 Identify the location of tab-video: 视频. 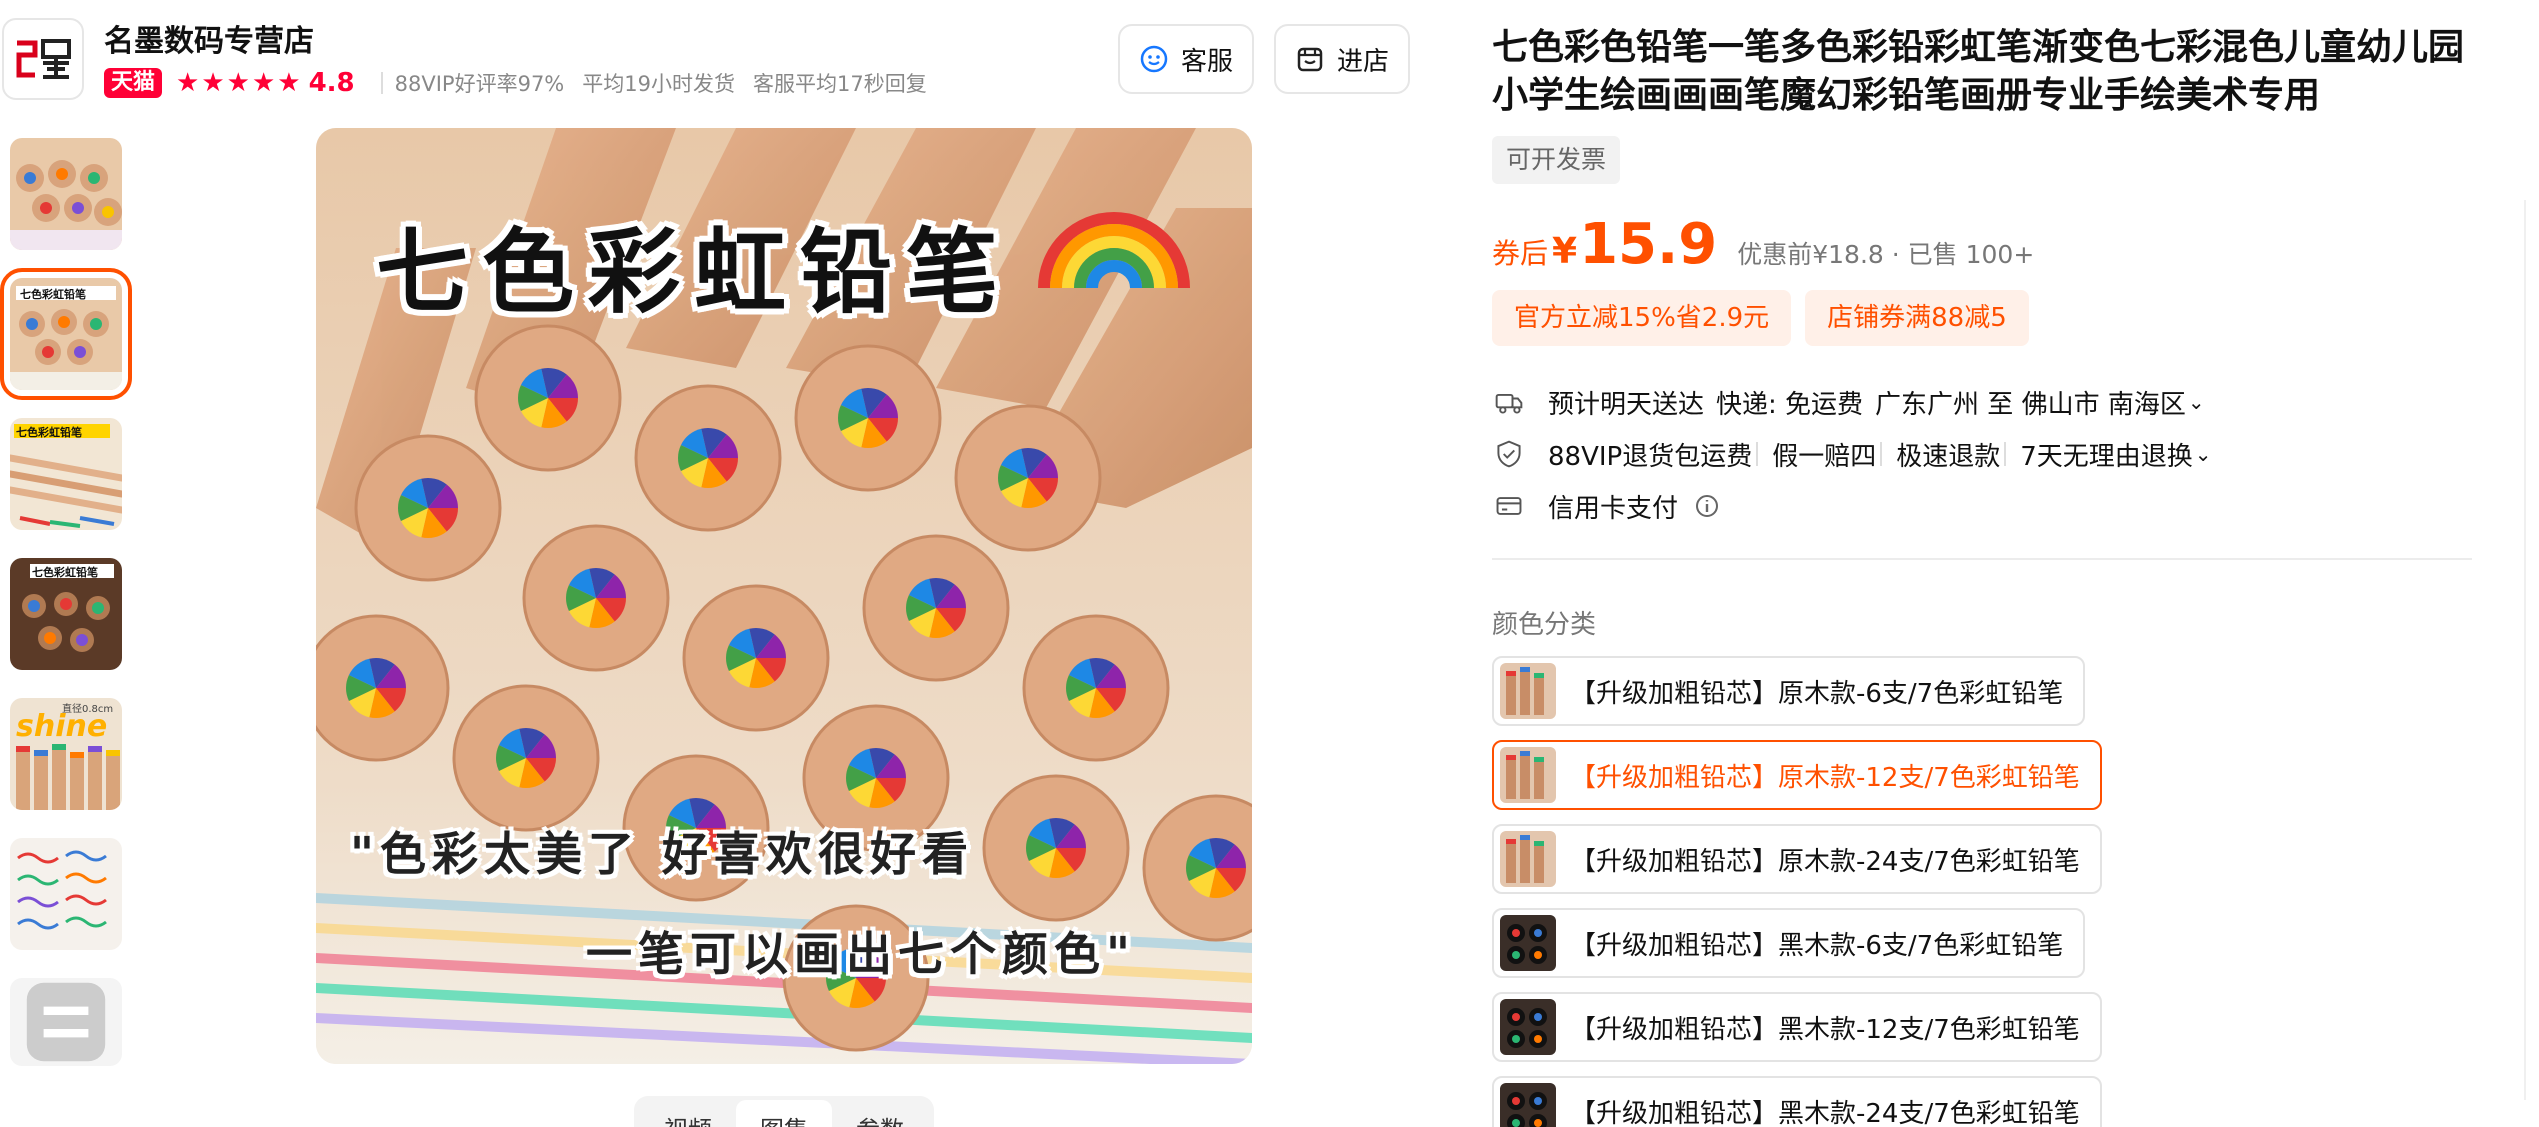
(688, 1113).